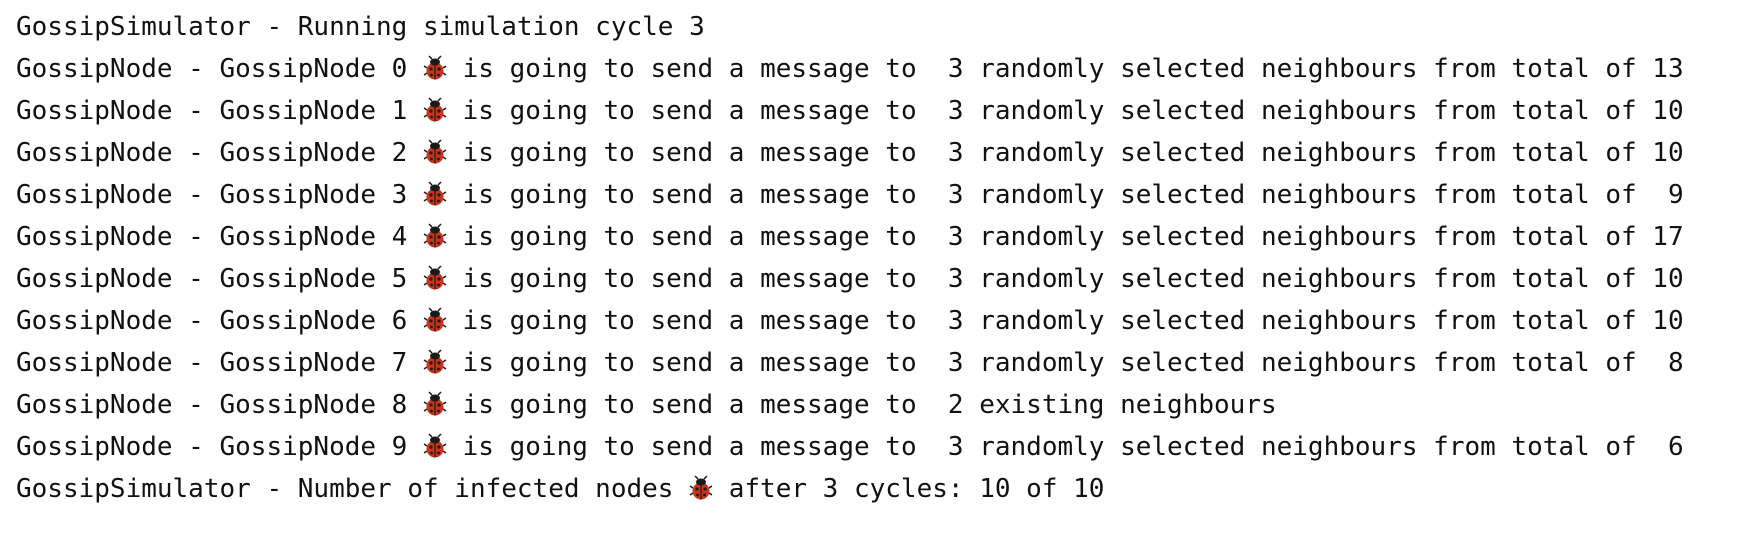 The image size is (1748, 540). What do you see at coordinates (219, 195) in the screenshot?
I see `log-prefix: GossipNode - GossipNode 3` at bounding box center [219, 195].